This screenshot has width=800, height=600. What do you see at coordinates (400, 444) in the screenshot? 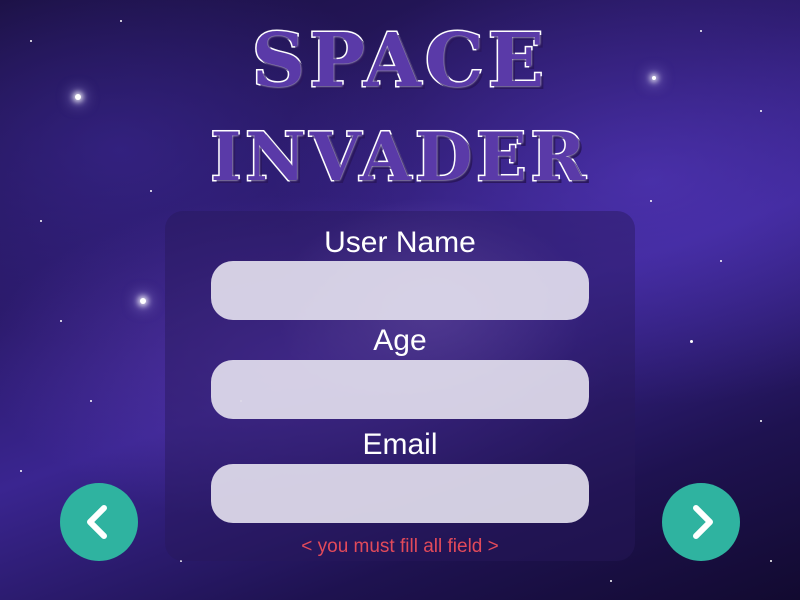
I see `email-label: Email` at bounding box center [400, 444].